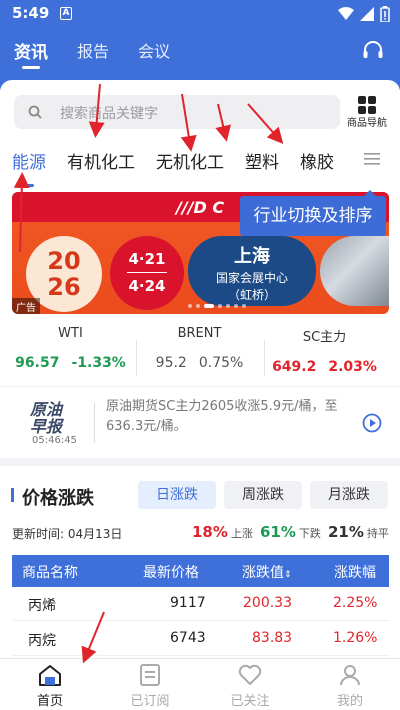 The width and height of the screenshot is (400, 710). What do you see at coordinates (324, 337) in the screenshot?
I see `price-name: SC主力` at bounding box center [324, 337].